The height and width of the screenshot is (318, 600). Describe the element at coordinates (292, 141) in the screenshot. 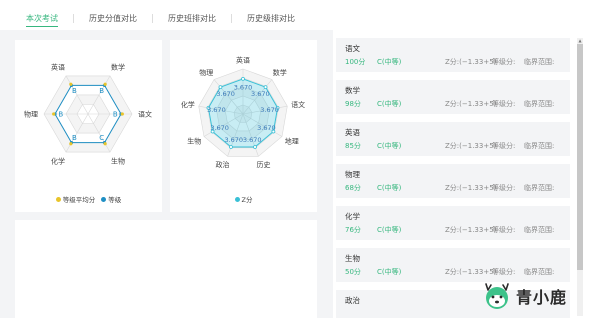

I see `radar-subject-label: 地理` at that location.